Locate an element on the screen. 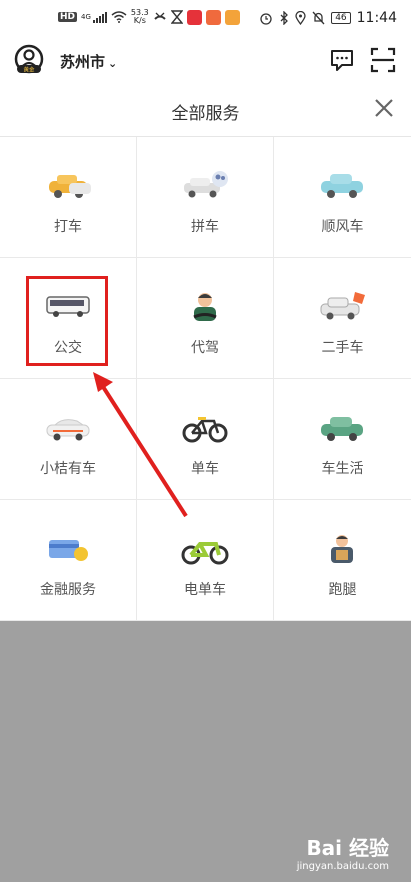 The width and height of the screenshot is (411, 882). service-item: 跑腿 is located at coordinates (342, 560).